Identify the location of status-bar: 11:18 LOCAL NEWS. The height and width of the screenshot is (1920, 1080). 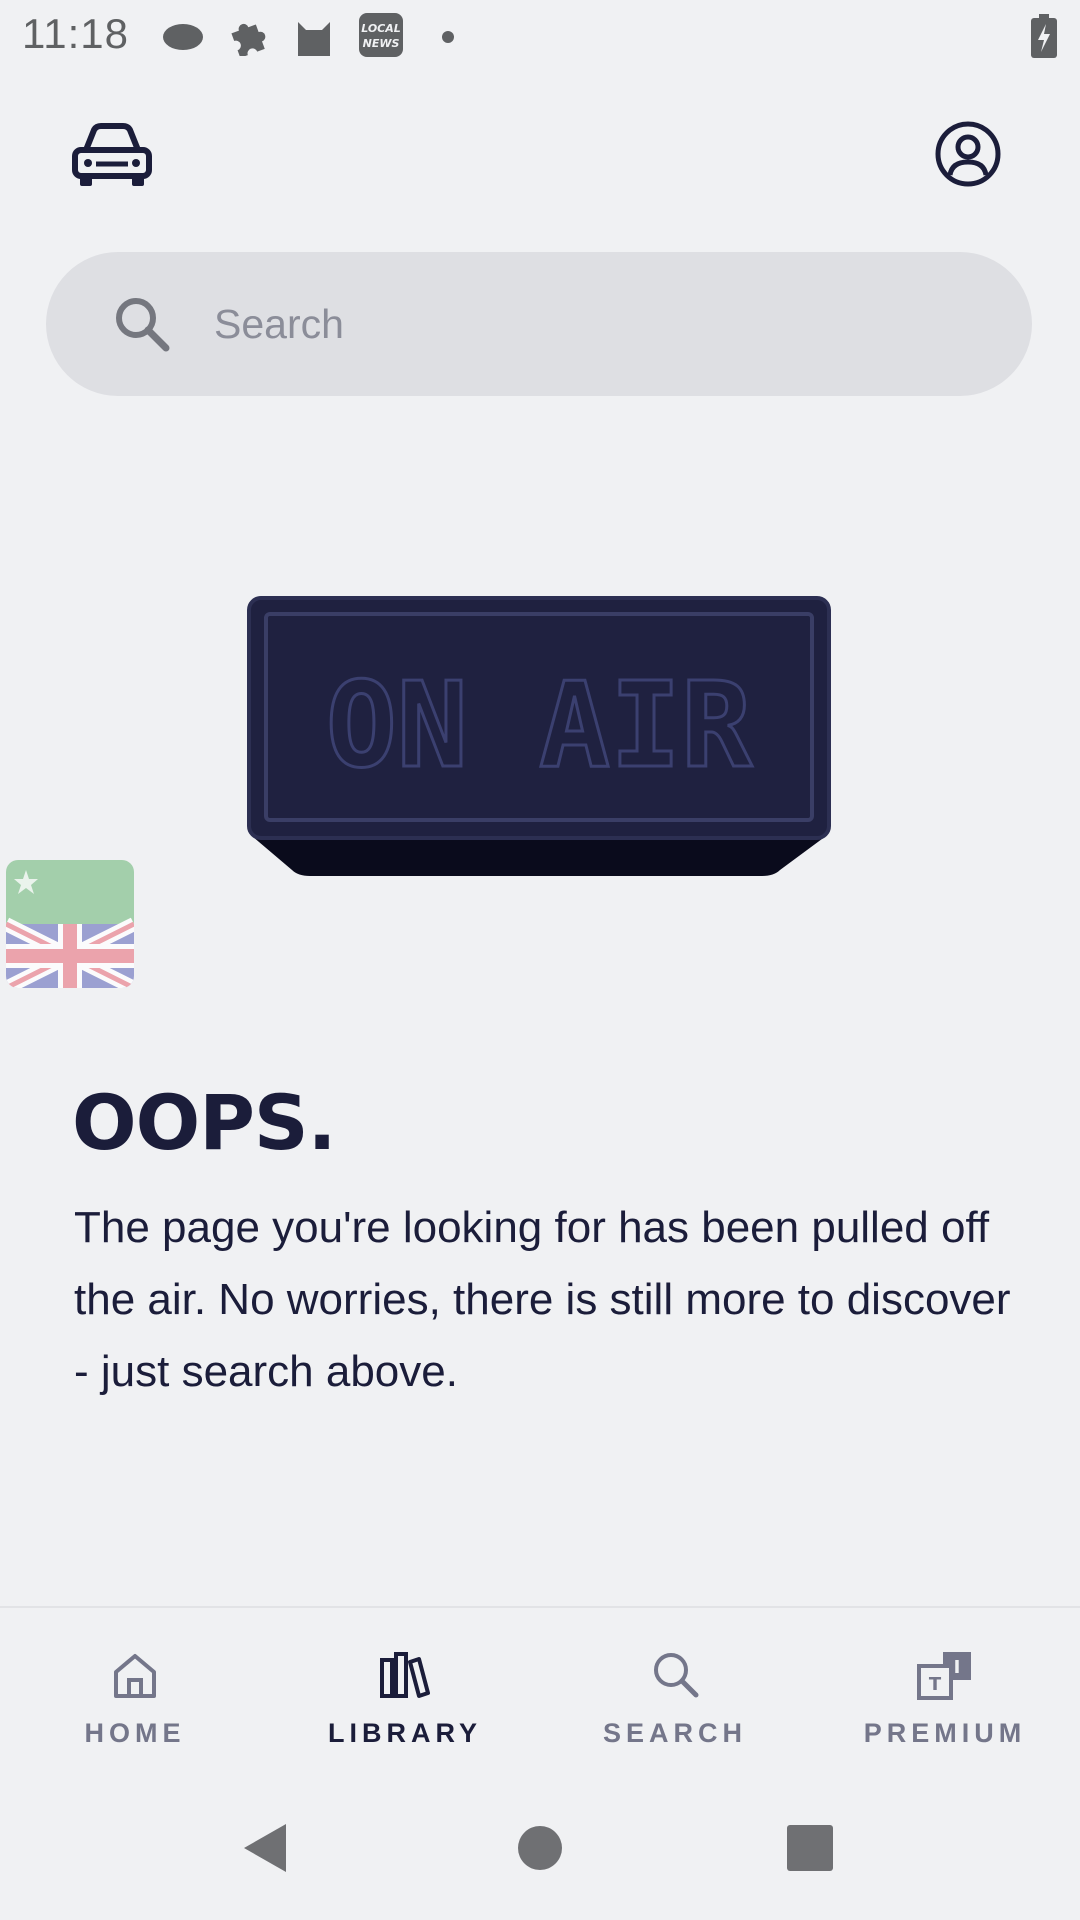
(540, 37).